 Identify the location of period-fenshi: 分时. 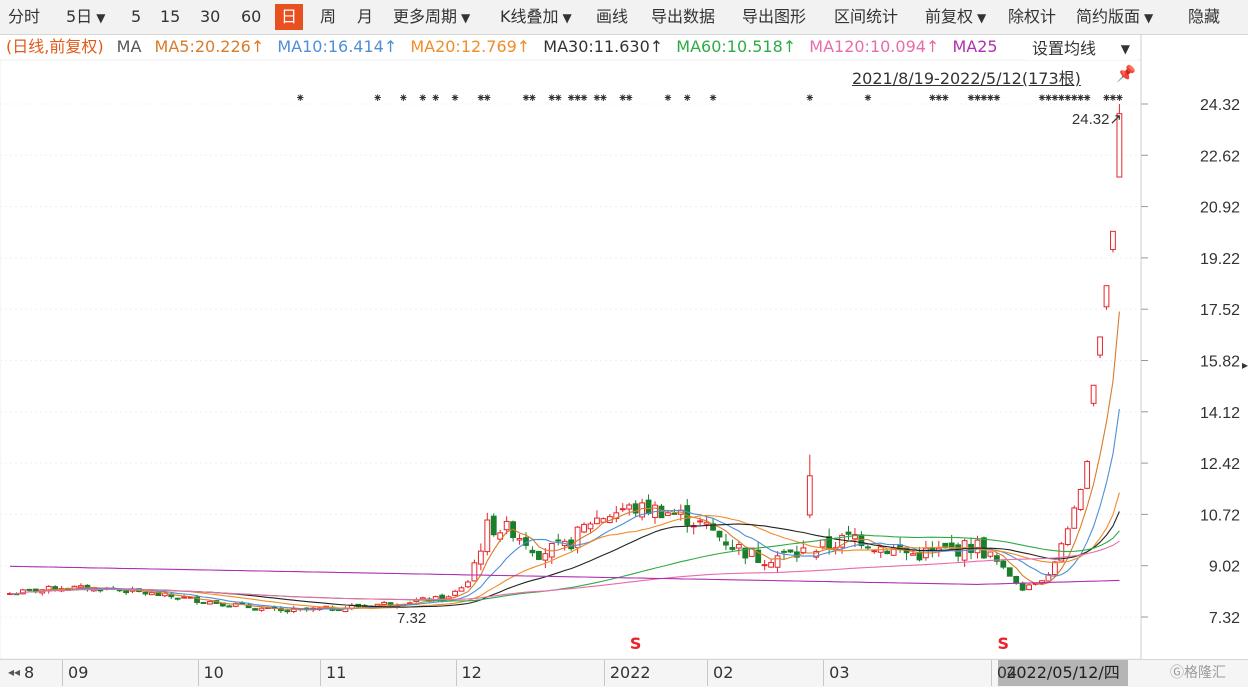
(24, 17).